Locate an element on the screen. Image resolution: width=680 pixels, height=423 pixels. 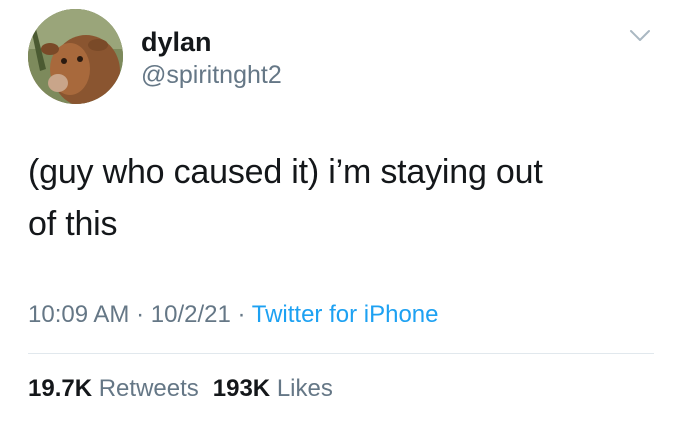
cow-avatar-image is located at coordinates (75, 56).